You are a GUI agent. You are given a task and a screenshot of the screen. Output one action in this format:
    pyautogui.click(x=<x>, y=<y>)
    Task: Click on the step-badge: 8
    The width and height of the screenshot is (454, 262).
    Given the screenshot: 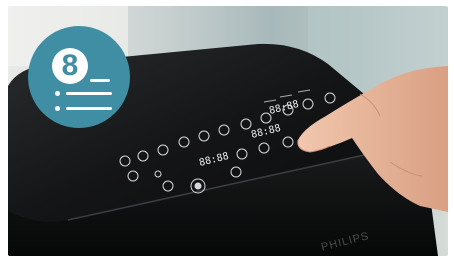 What is the action you would take?
    pyautogui.click(x=79, y=77)
    